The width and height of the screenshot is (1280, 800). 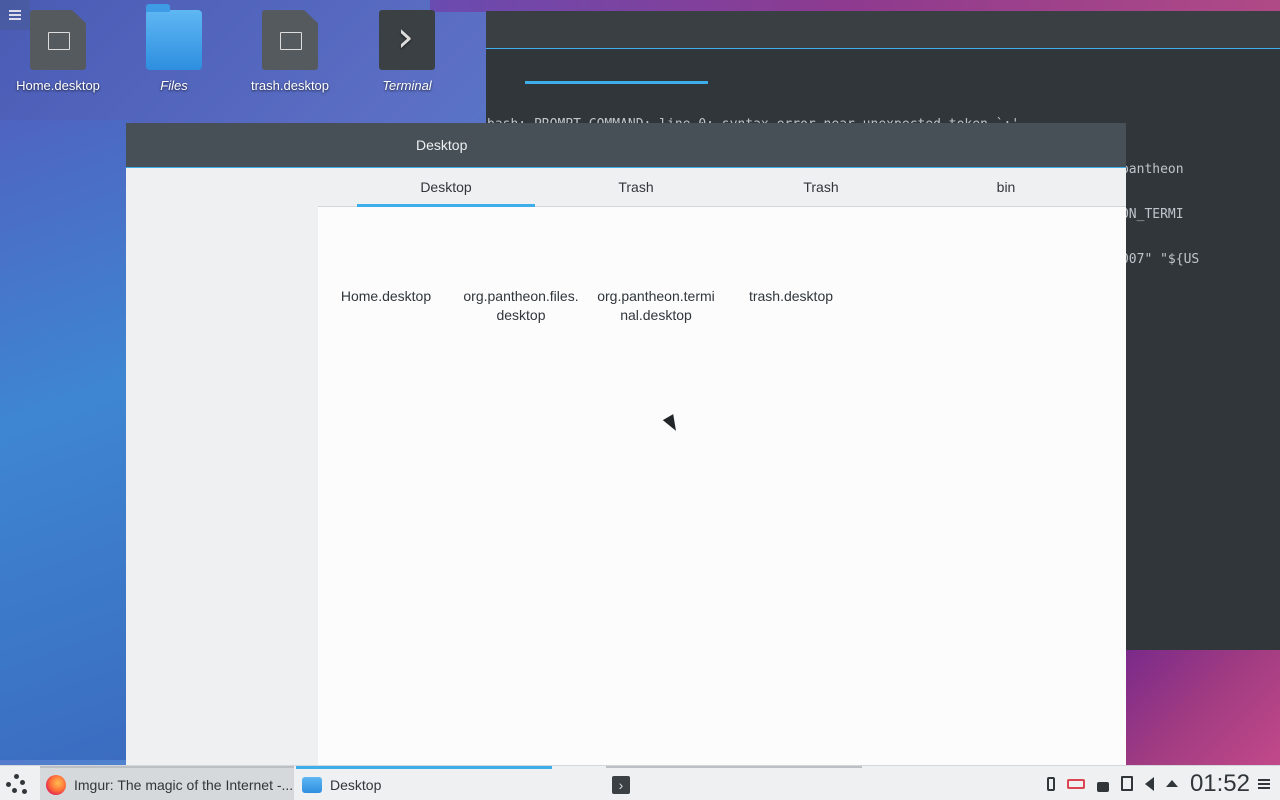 I want to click on clock: 01:52, so click(x=1220, y=784).